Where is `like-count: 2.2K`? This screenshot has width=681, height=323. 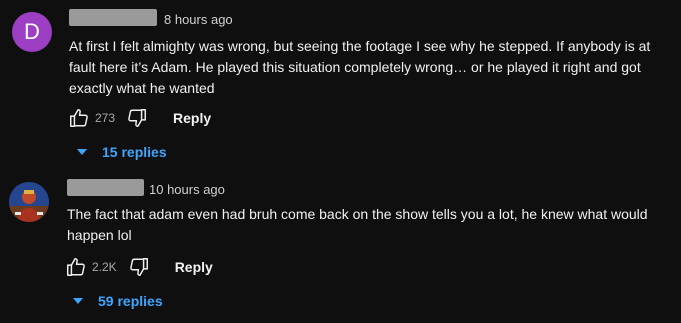
like-count: 2.2K is located at coordinates (104, 267).